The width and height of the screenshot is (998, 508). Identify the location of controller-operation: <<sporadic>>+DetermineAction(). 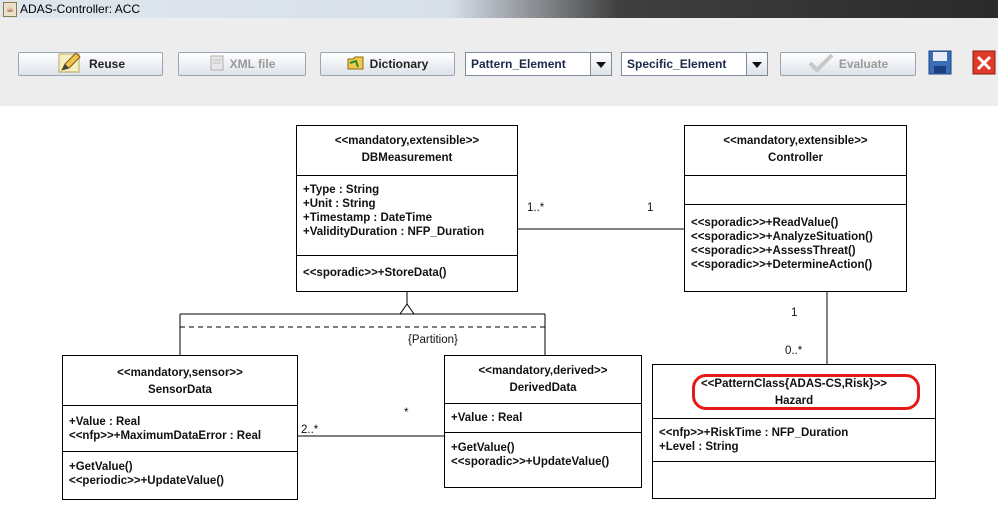
(782, 265).